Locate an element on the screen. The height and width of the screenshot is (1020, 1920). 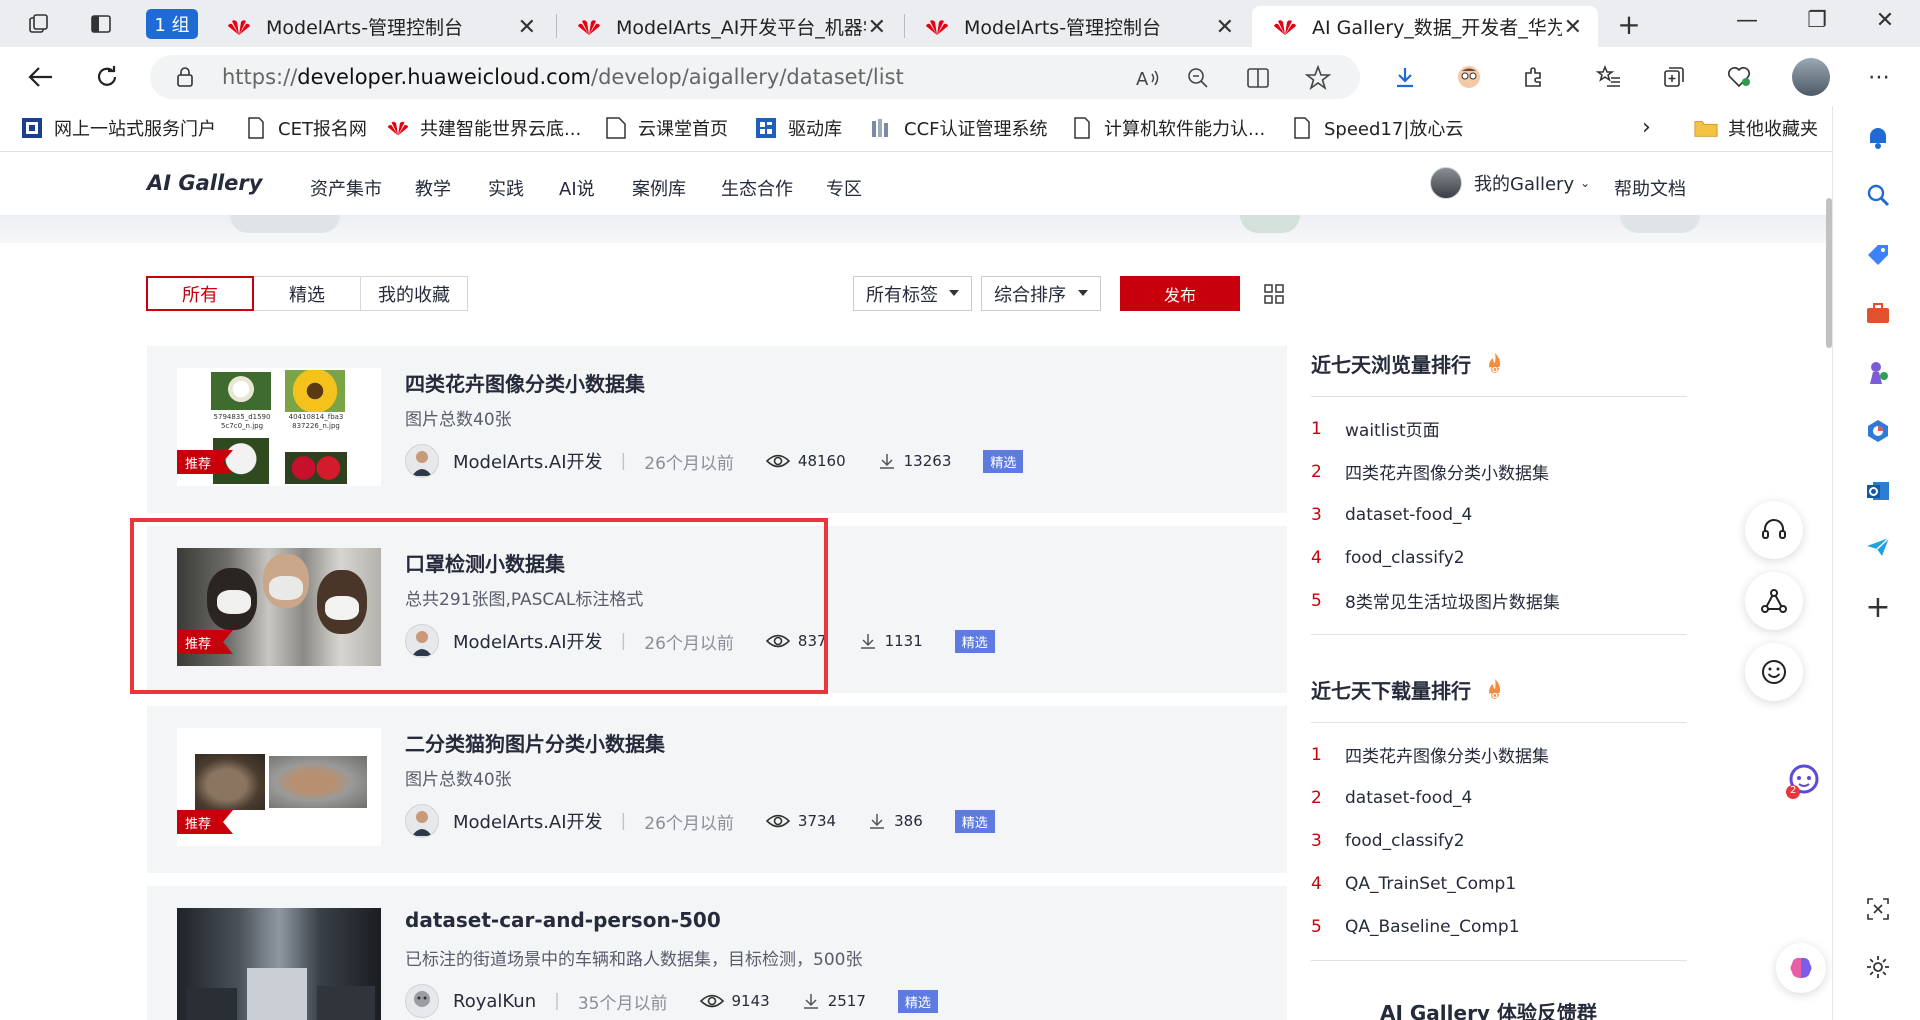
user-avatar is located at coordinates (1446, 183).